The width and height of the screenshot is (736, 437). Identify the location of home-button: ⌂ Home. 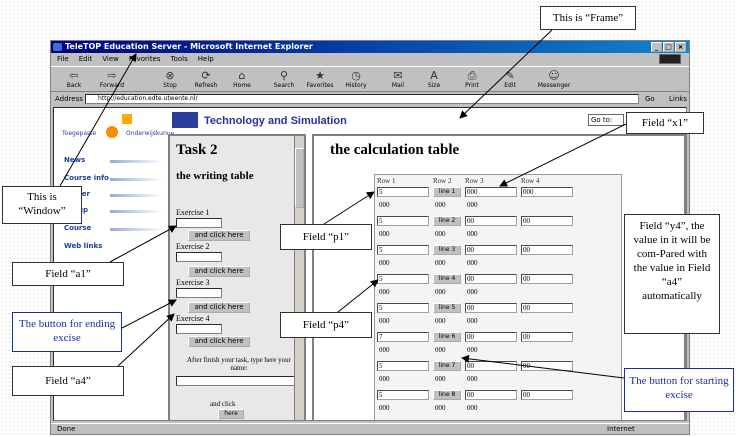
(242, 80).